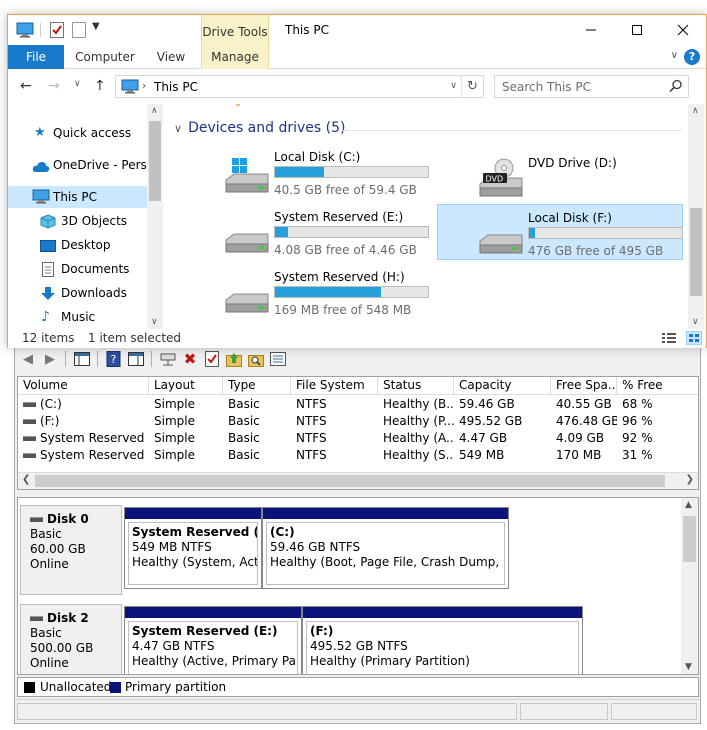  What do you see at coordinates (77, 245) in the screenshot?
I see `nav-item-desktop: Desktop` at bounding box center [77, 245].